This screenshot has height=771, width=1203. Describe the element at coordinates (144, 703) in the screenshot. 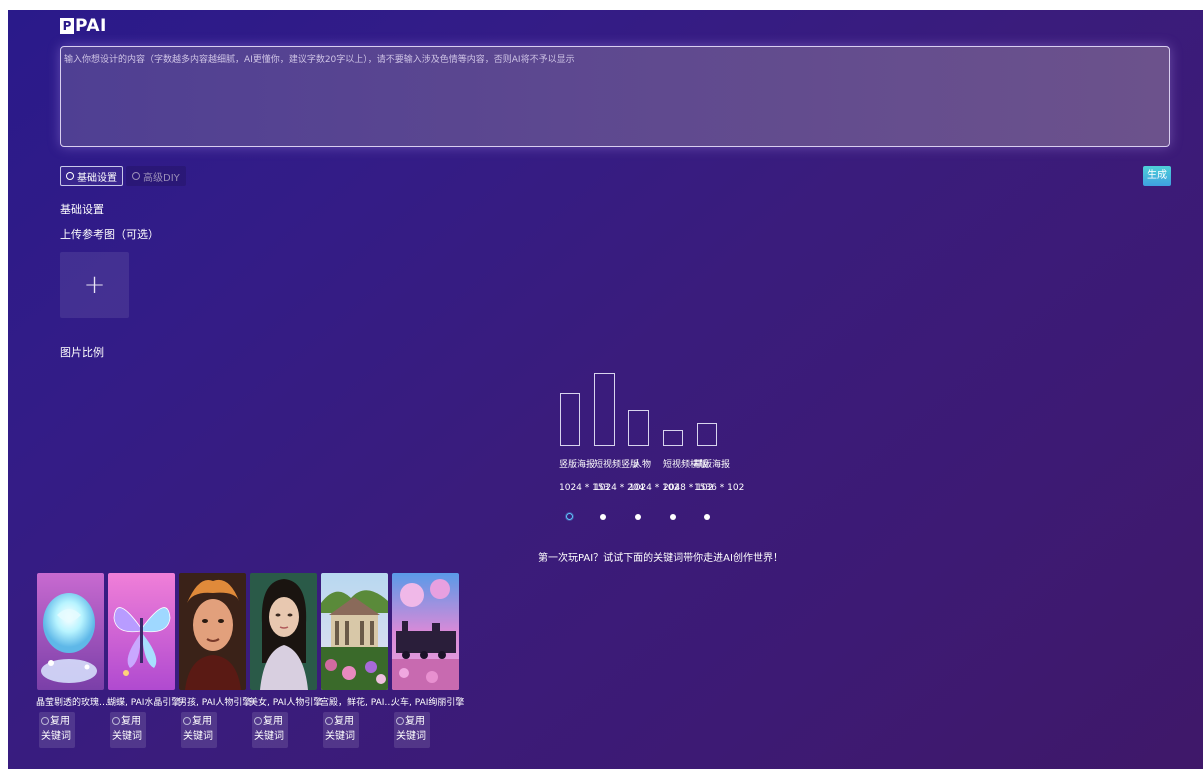

I see `example-caption: 蝴蝶, PAI水晶引擎` at that location.